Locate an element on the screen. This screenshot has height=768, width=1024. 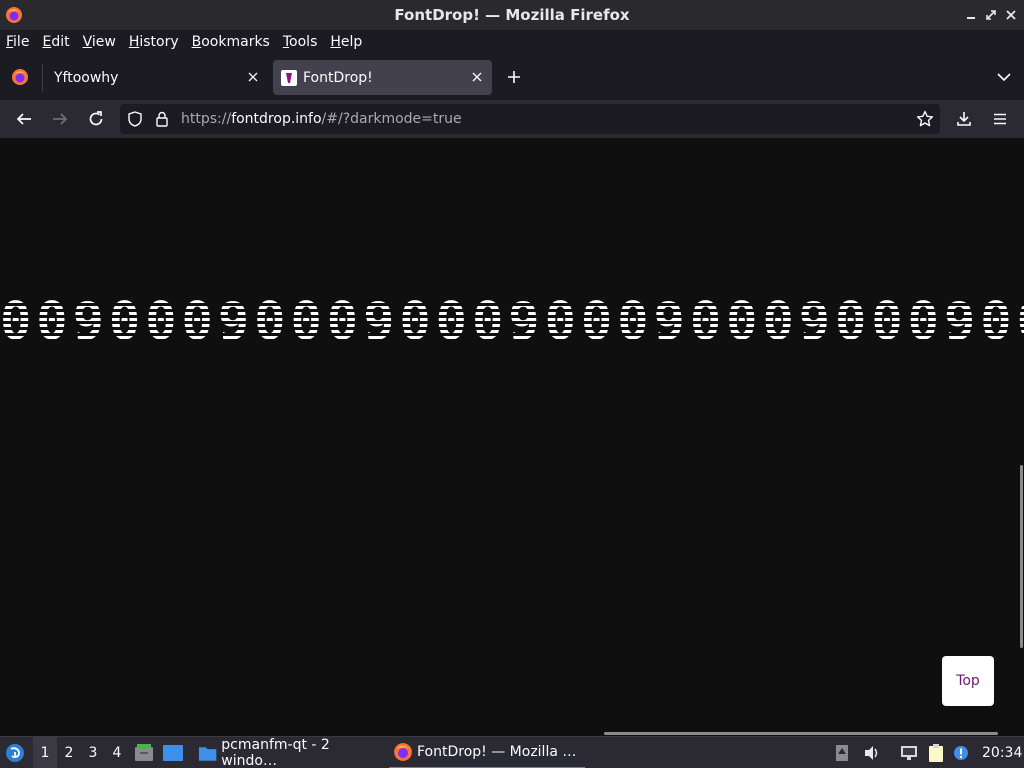
navigation-toolbar: https://fontdrop.info/#/?darkmode=true is located at coordinates (512, 119).